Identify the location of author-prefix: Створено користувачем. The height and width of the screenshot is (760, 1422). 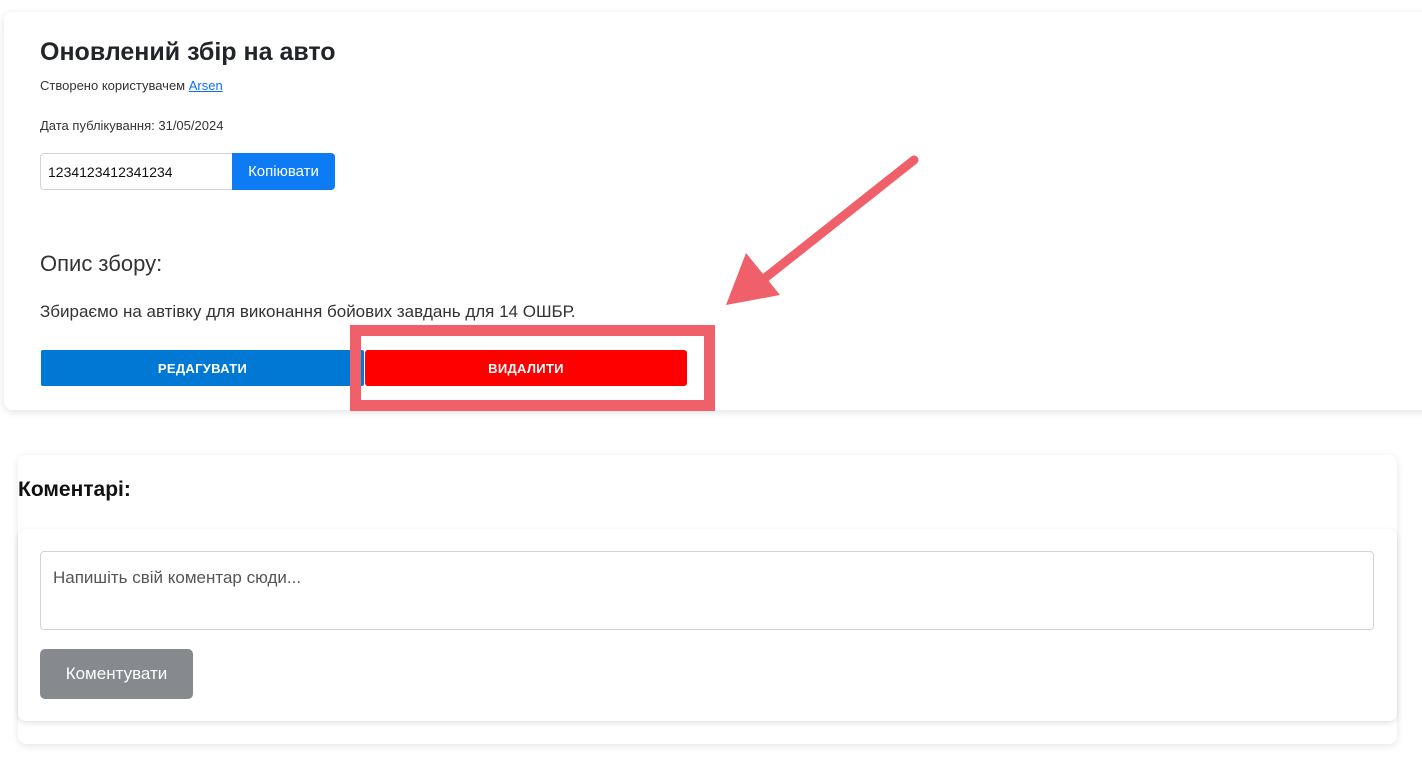
(113, 85).